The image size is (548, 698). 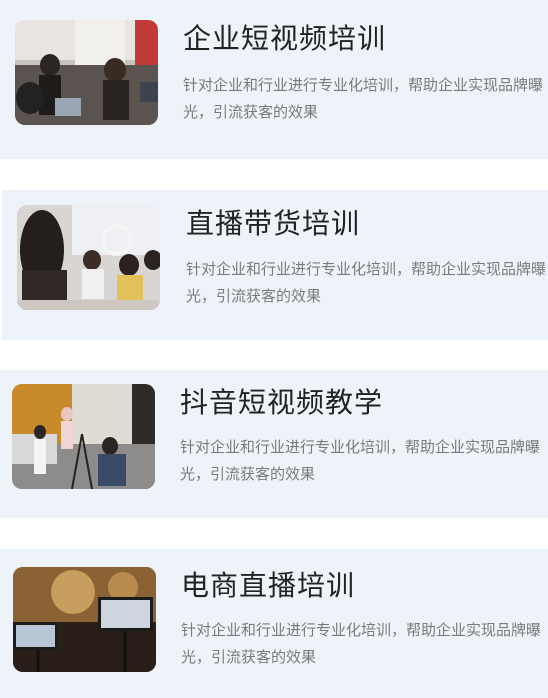 What do you see at coordinates (281, 403) in the screenshot?
I see `course-title: 抖音短视频教学` at bounding box center [281, 403].